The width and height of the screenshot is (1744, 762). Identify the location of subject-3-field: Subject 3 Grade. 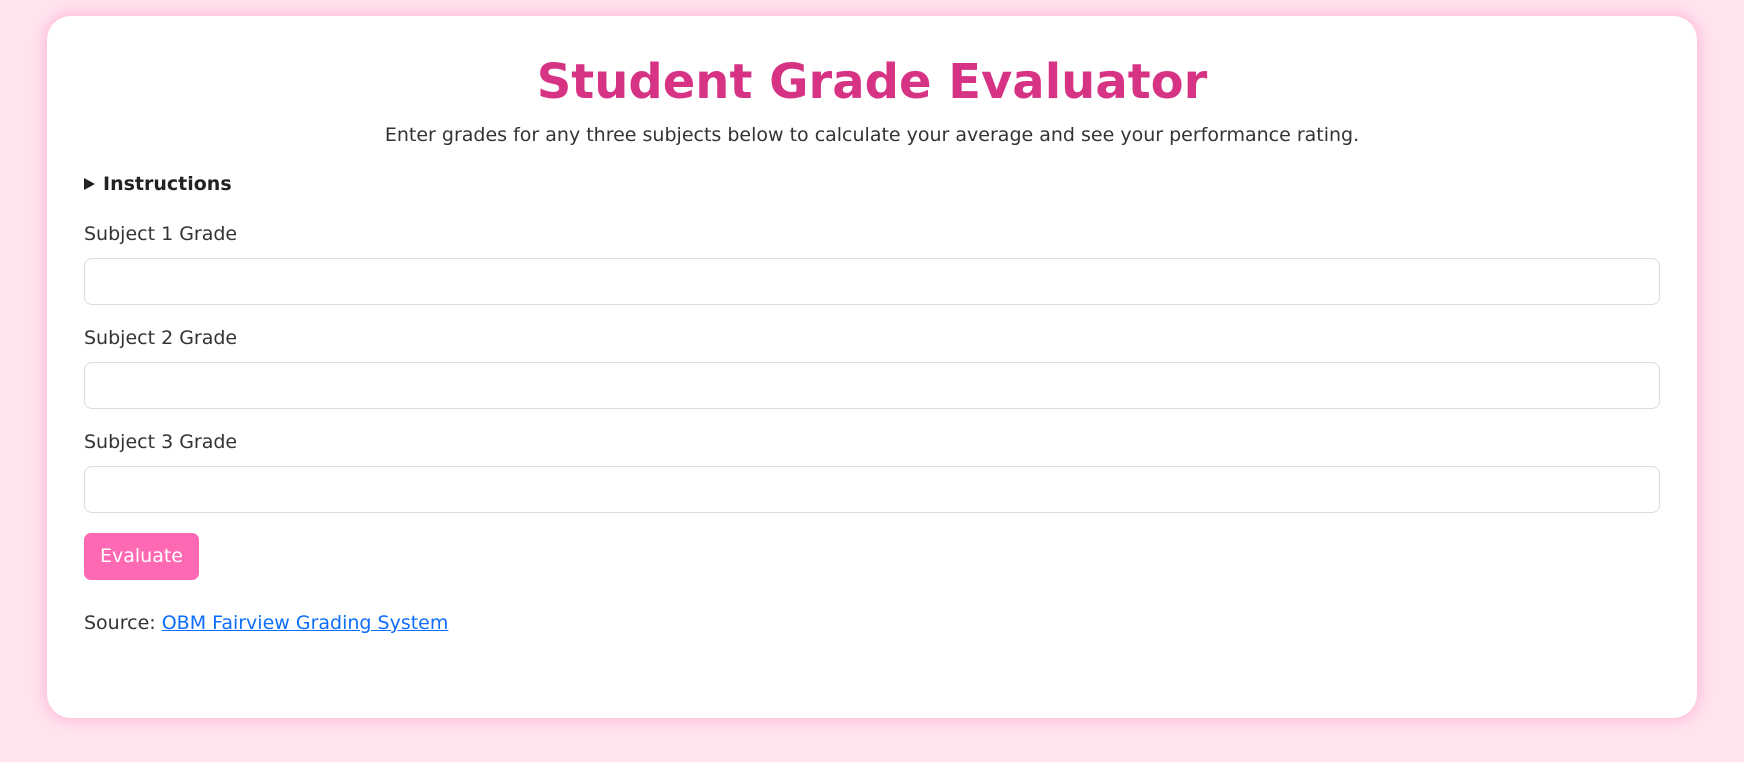
(872, 472).